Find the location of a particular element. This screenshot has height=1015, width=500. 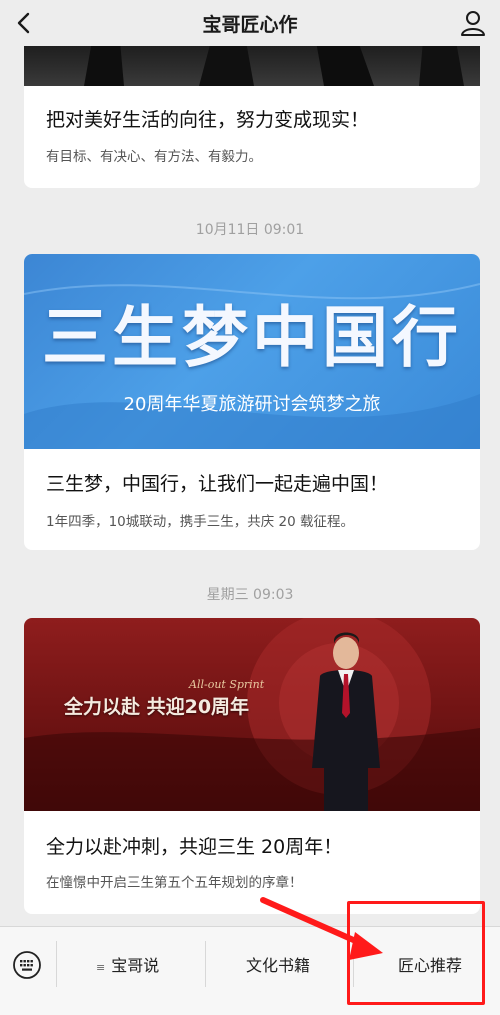

banner-2-headline: 三生梦中国行 is located at coordinates (252, 337).